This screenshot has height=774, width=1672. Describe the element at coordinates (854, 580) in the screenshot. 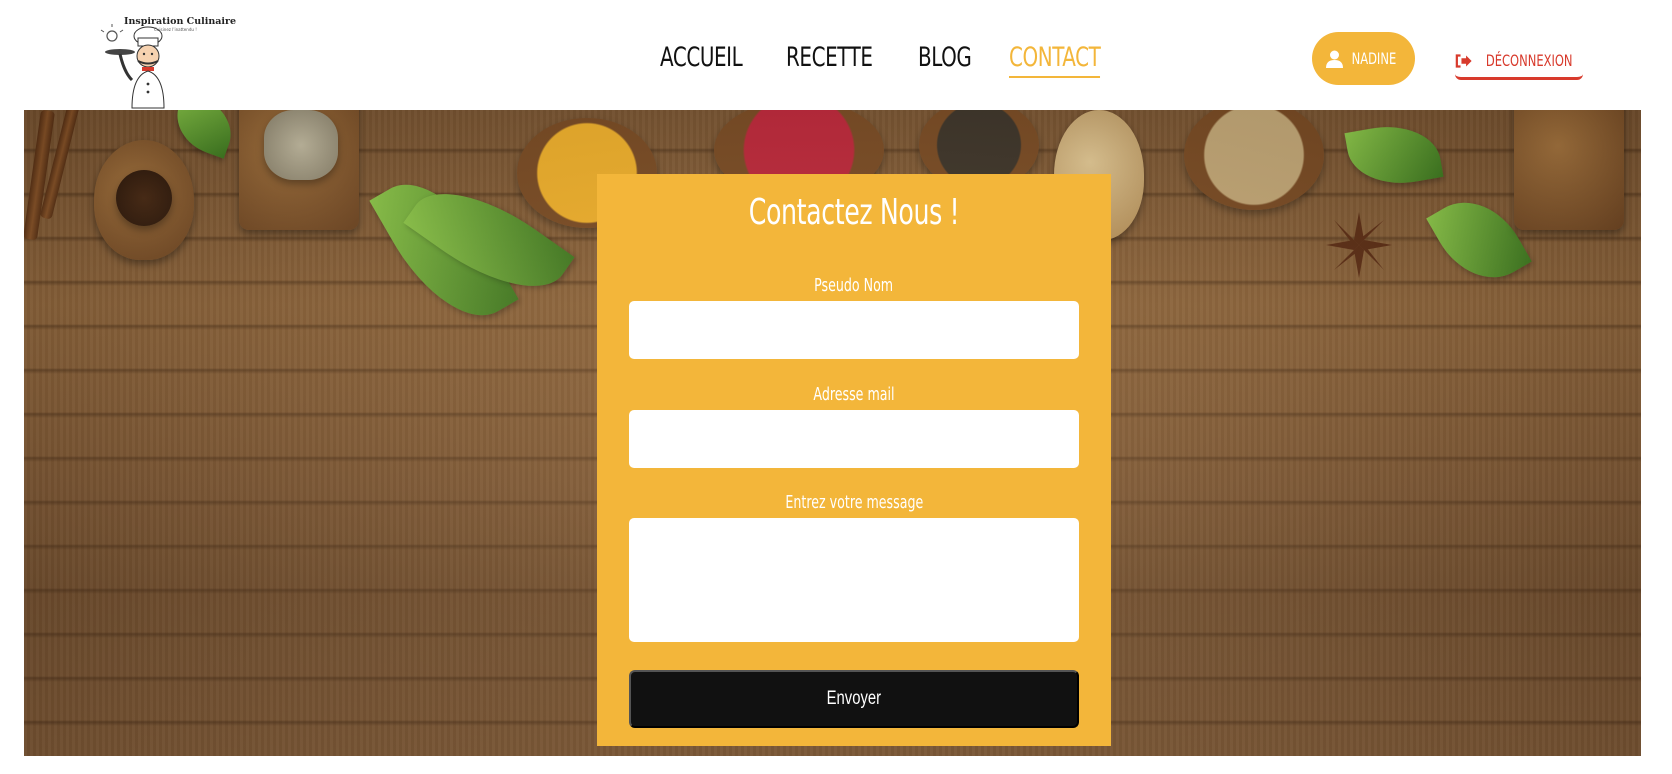

I see `message-textarea` at that location.